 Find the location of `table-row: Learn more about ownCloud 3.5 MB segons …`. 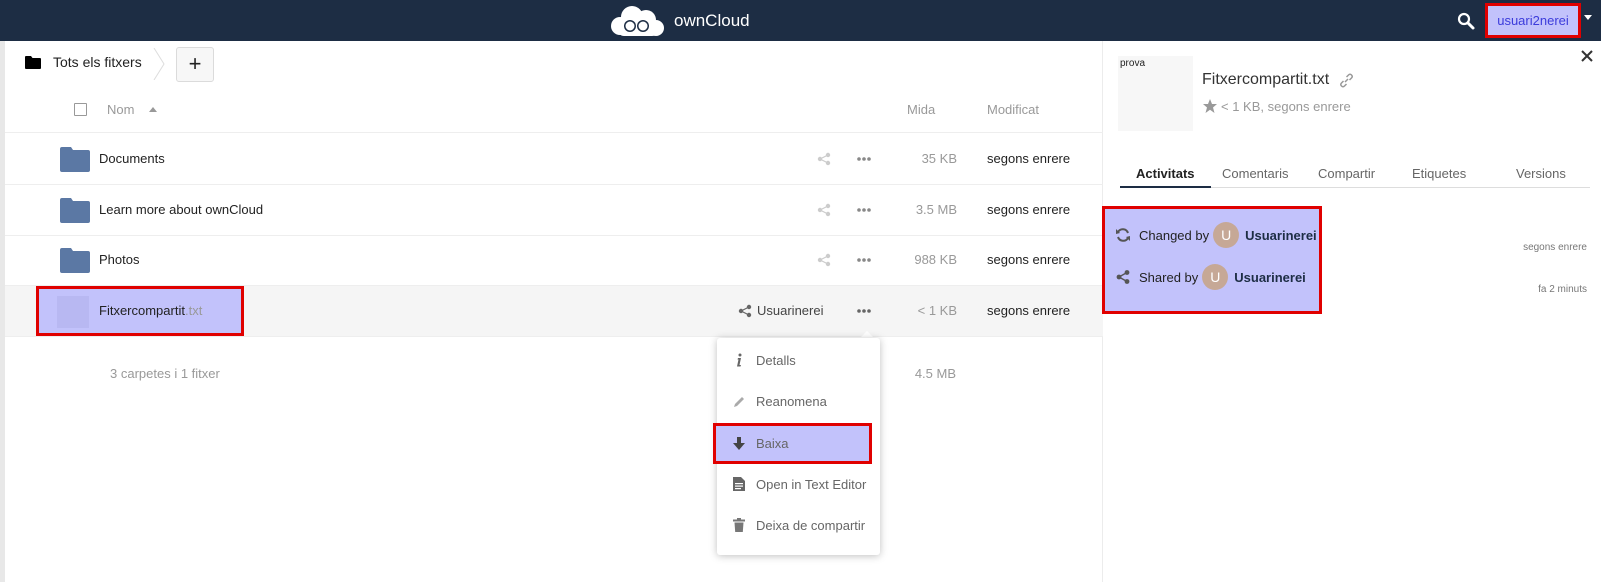

table-row: Learn more about ownCloud 3.5 MB segons … is located at coordinates (554, 210).